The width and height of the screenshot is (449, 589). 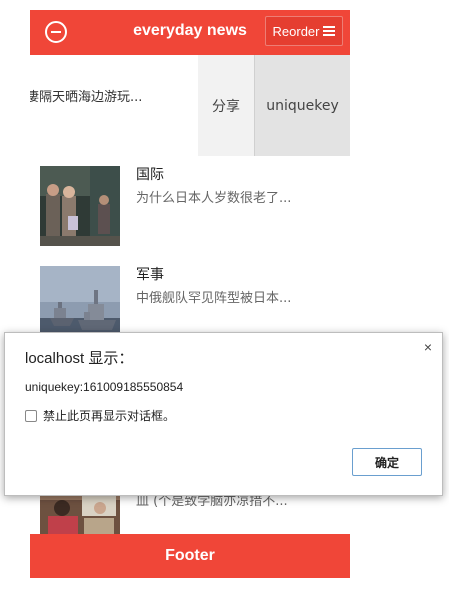 I want to click on close-icon: ×, so click(x=428, y=347).